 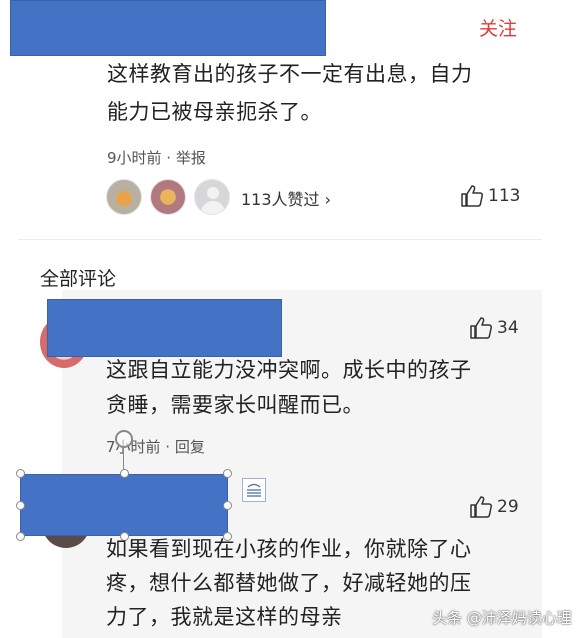 What do you see at coordinates (254, 490) in the screenshot?
I see `layout-options-icon` at bounding box center [254, 490].